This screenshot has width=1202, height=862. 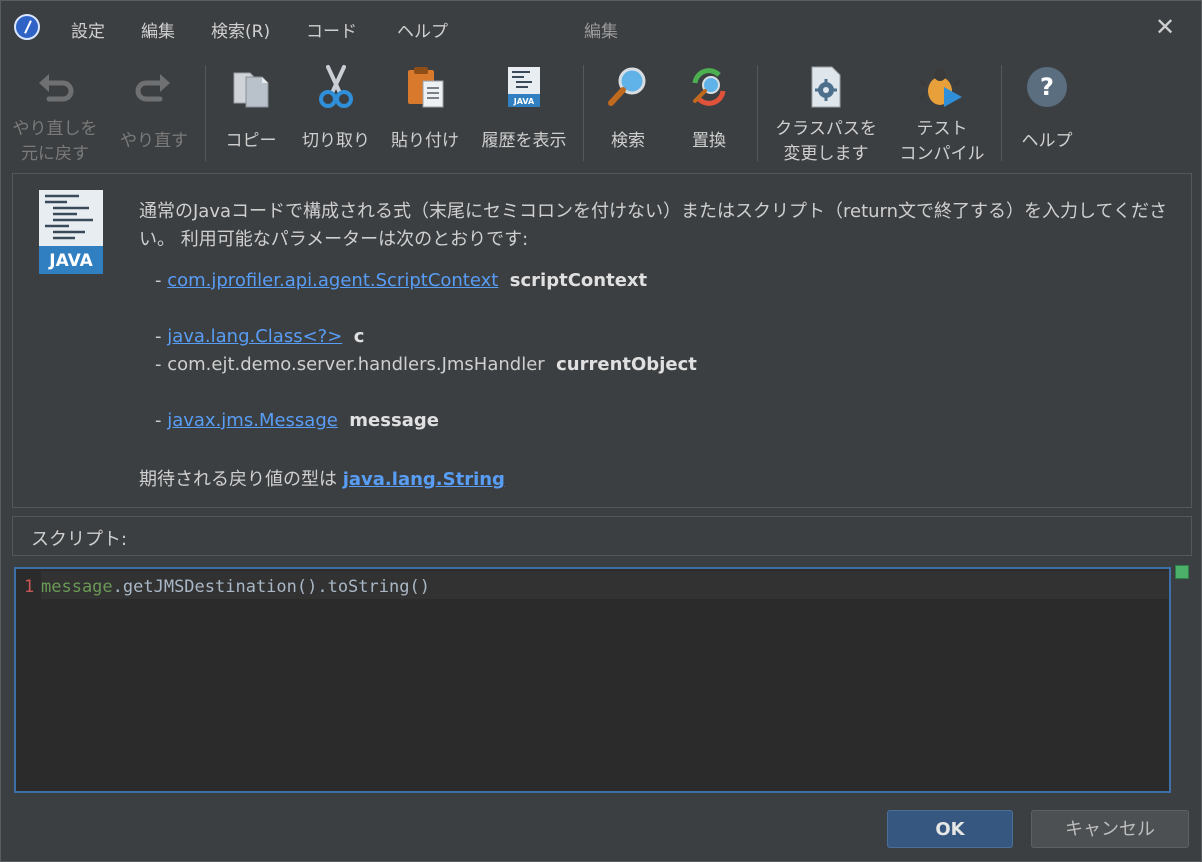 I want to click on window-title: 編集, so click(x=601, y=32).